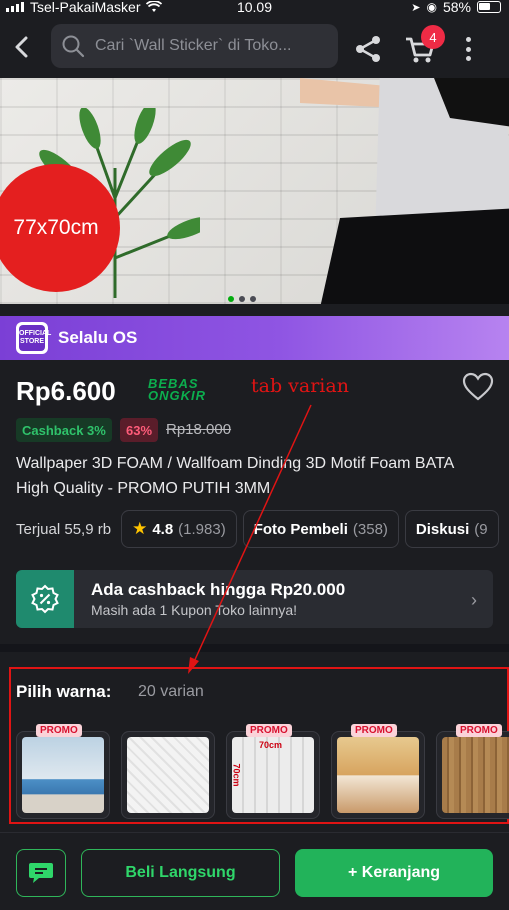 The height and width of the screenshot is (910, 509). What do you see at coordinates (64, 430) in the screenshot?
I see `cashback-chip: Cashback 3%` at bounding box center [64, 430].